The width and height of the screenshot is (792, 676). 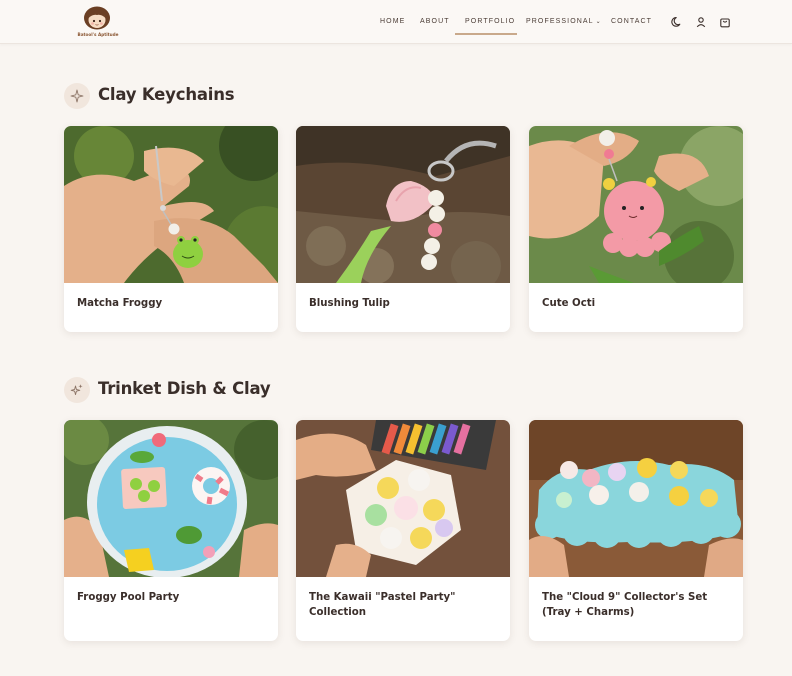 I want to click on card-title: Matcha Froggy, so click(x=120, y=303).